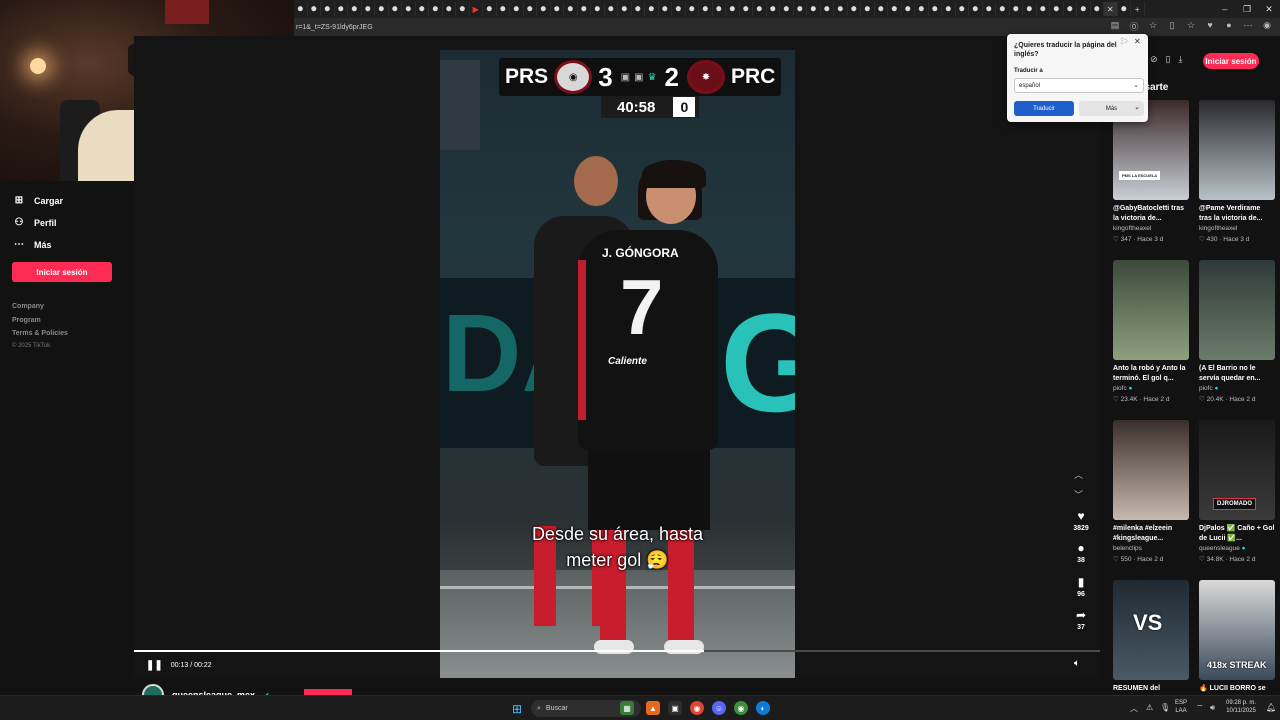 The image size is (1280, 720). Describe the element at coordinates (37, 200) in the screenshot. I see `nav-item-upload: ⊞ Cargar` at that location.